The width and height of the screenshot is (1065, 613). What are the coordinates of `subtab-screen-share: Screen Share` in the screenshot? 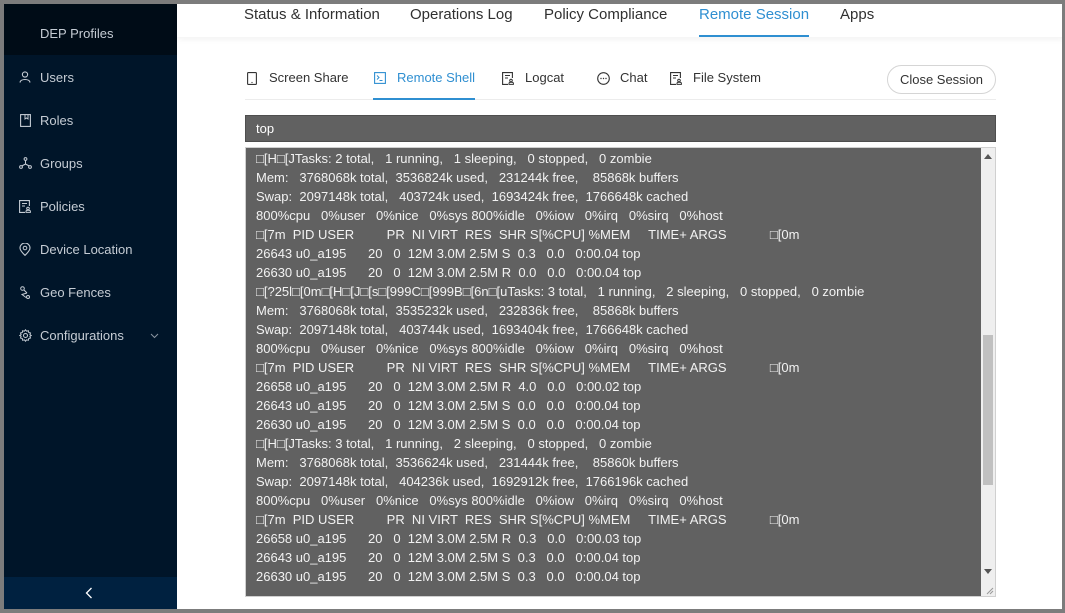 It's located at (297, 85).